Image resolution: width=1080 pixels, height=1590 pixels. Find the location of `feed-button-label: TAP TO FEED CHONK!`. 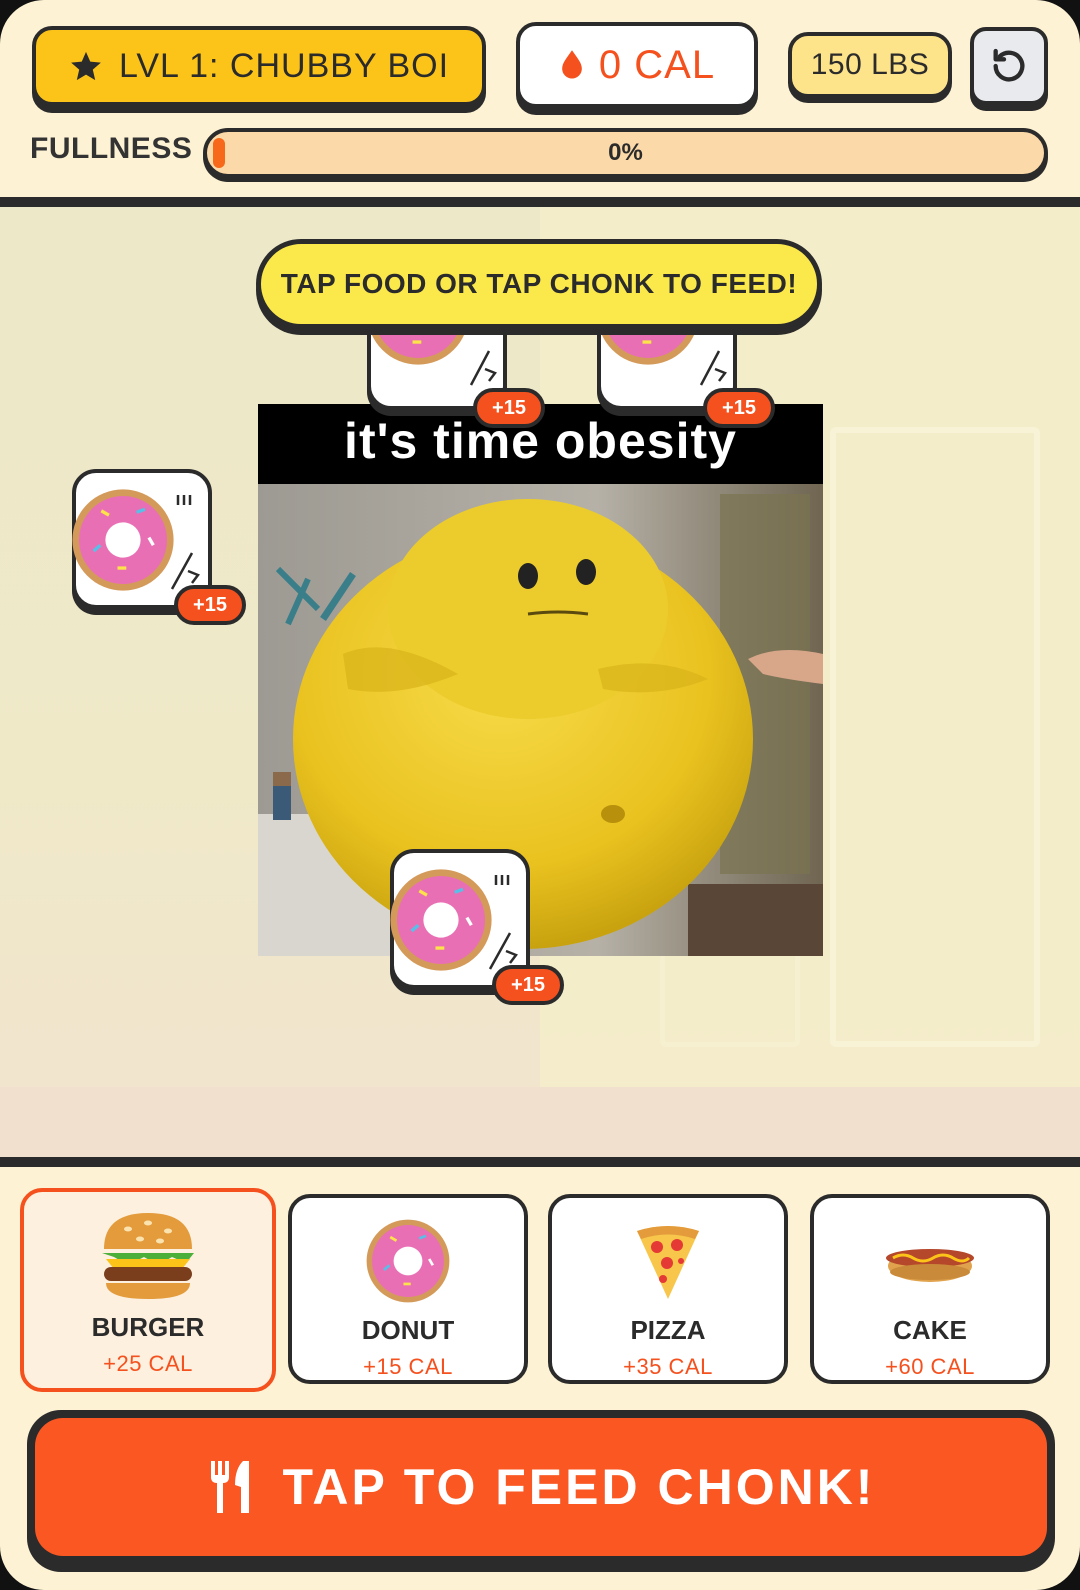

feed-button-label: TAP TO FEED CHONK! is located at coordinates (579, 1487).